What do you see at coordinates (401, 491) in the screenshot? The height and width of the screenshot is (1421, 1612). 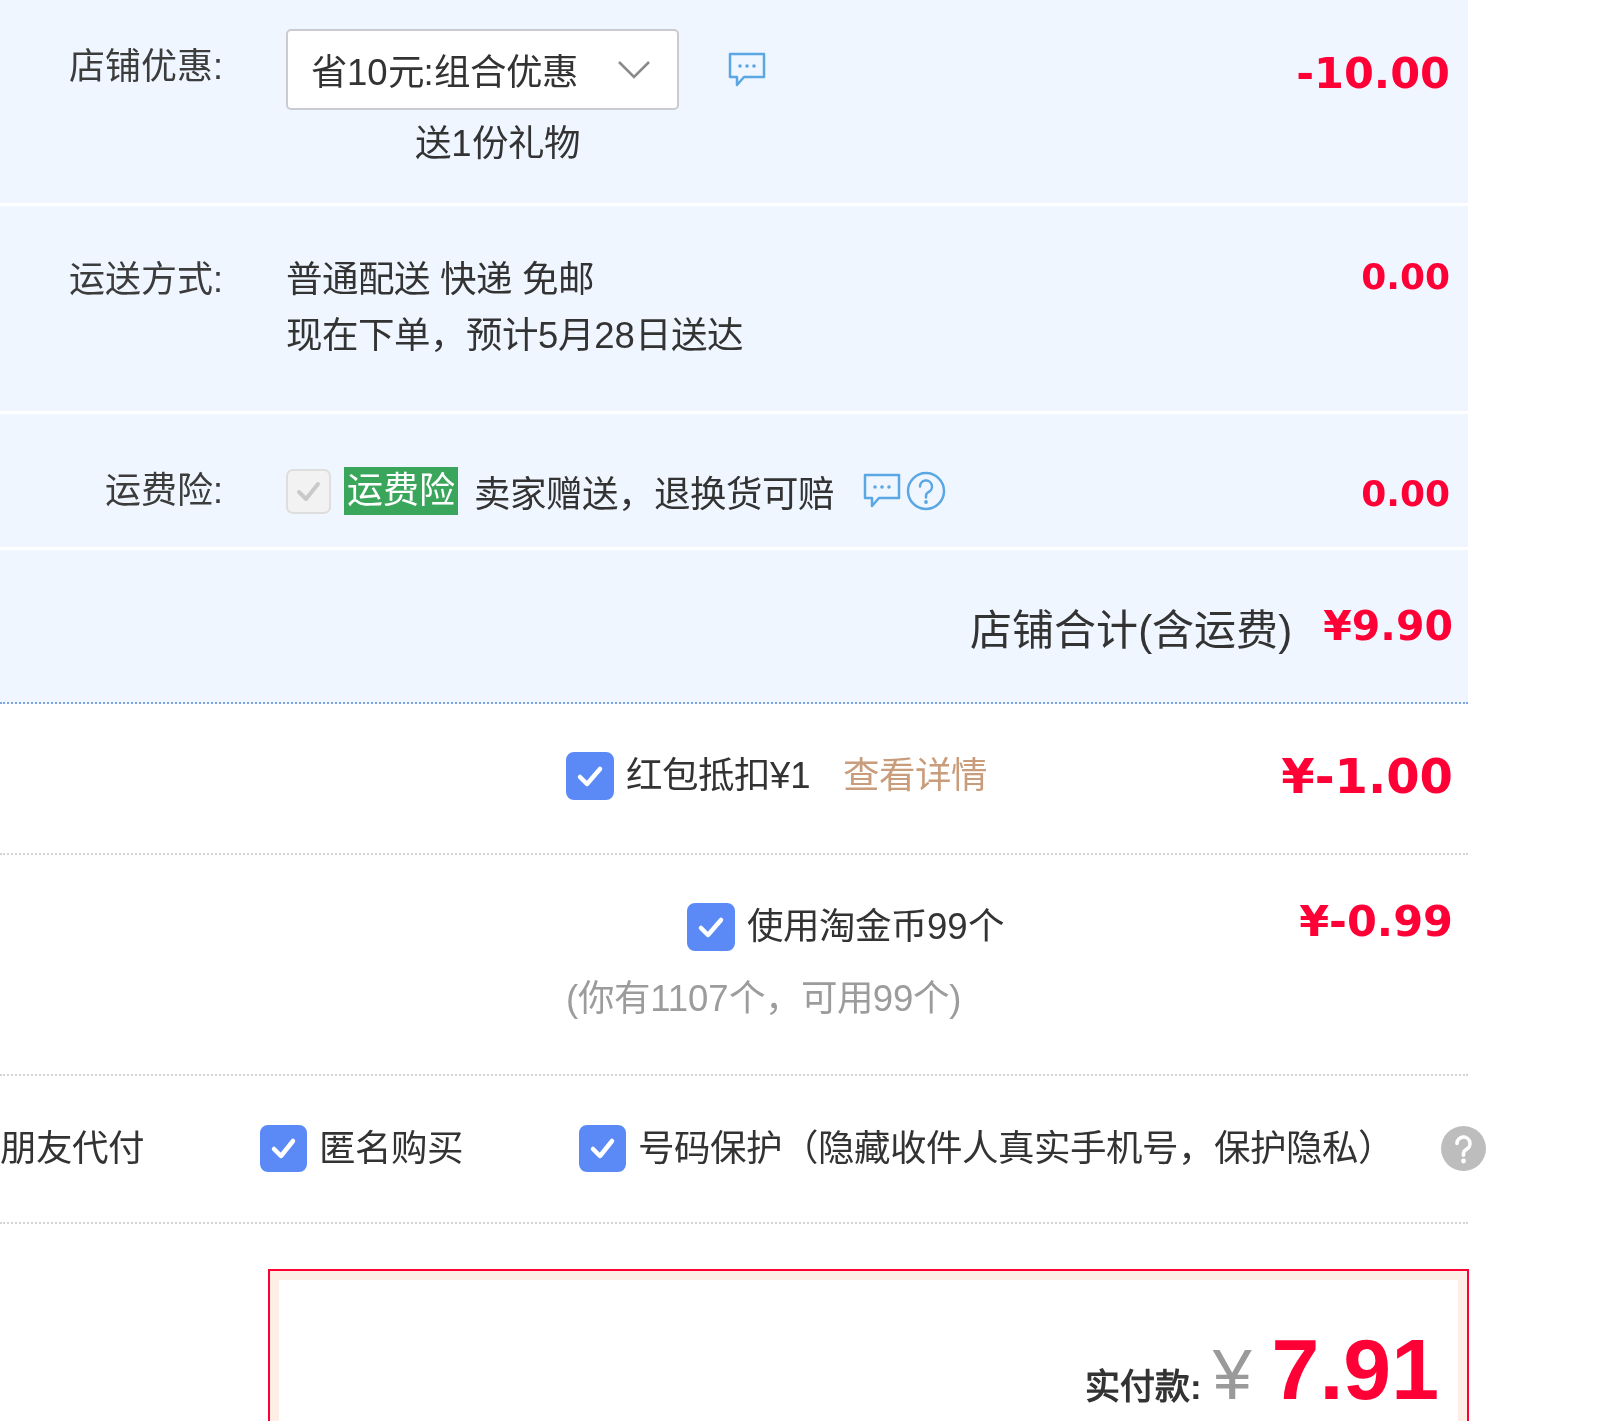 I see `insurance-tag: 运费险` at bounding box center [401, 491].